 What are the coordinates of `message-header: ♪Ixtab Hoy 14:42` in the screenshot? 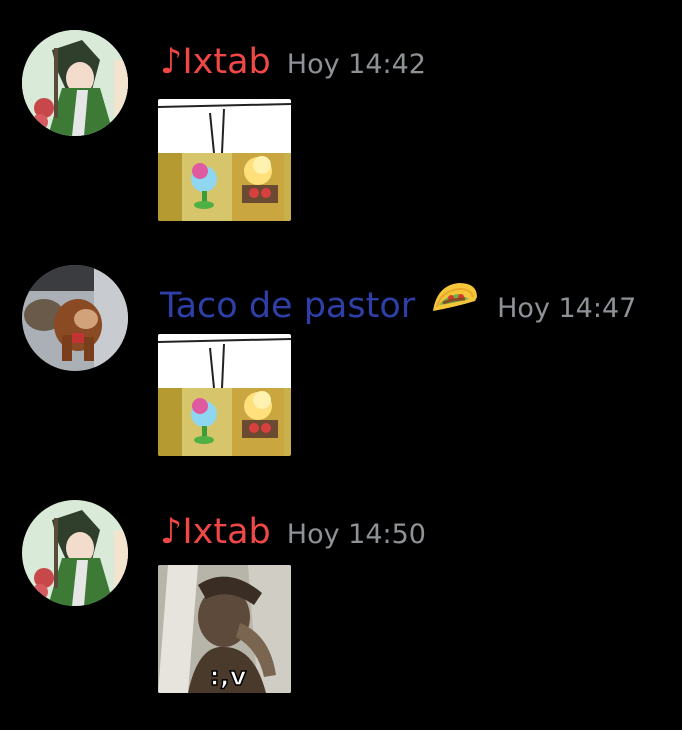 It's located at (293, 62).